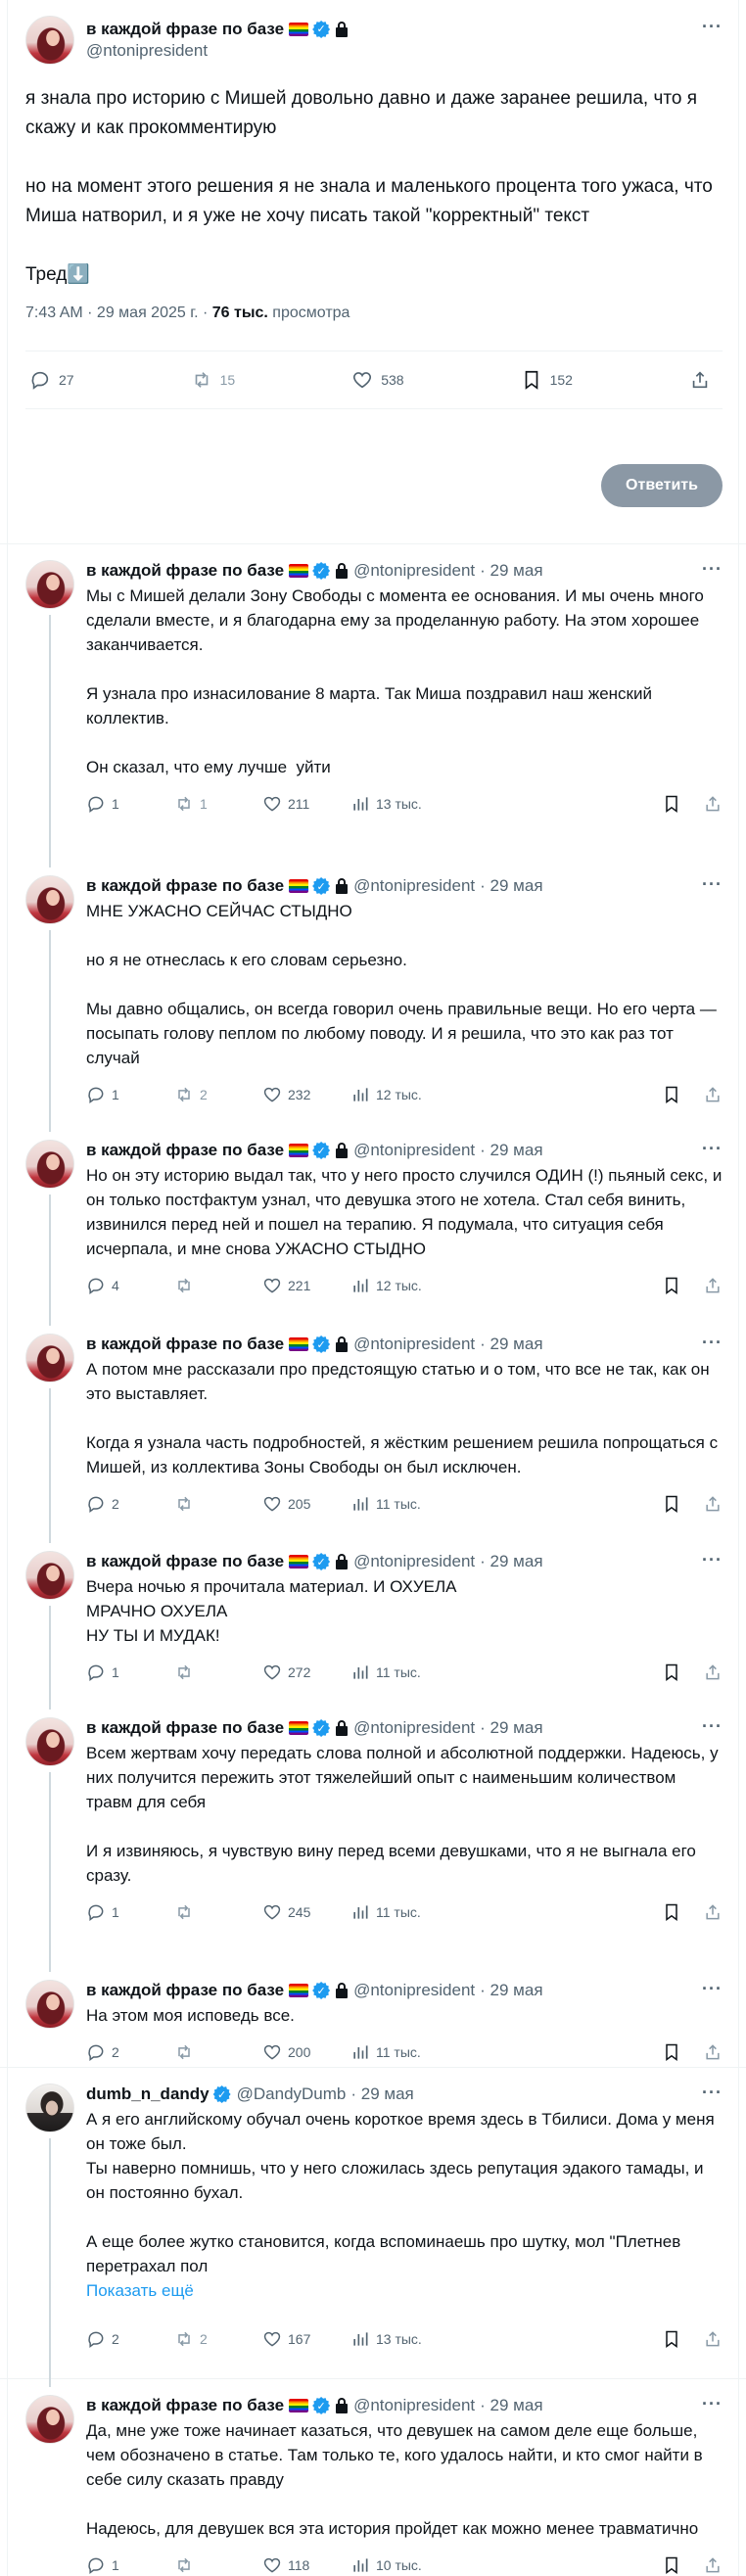  What do you see at coordinates (306, 2565) in the screenshot?
I see `like-action: 118` at bounding box center [306, 2565].